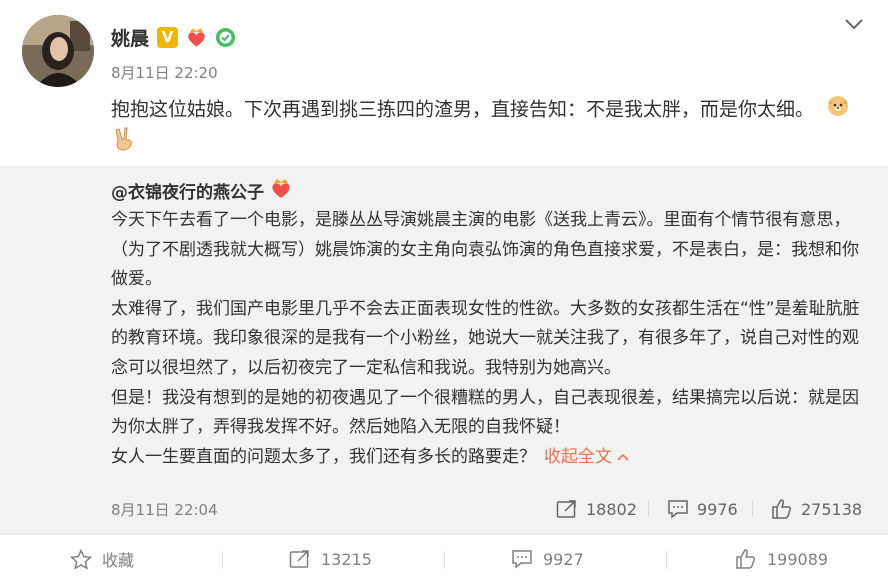 This screenshot has height=582, width=888. I want to click on doge-emoji-icon, so click(838, 110).